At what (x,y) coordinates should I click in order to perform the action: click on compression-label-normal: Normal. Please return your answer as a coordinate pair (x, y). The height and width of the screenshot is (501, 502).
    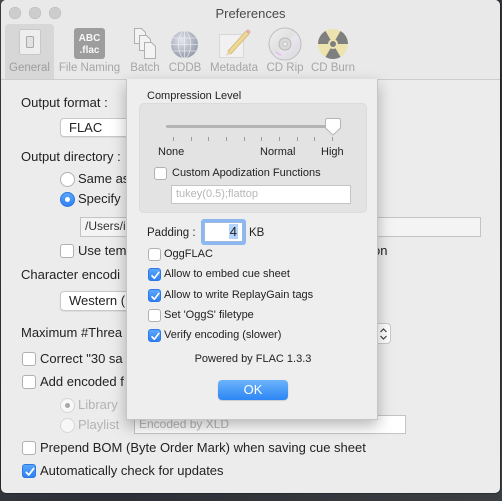
    Looking at the image, I should click on (278, 152).